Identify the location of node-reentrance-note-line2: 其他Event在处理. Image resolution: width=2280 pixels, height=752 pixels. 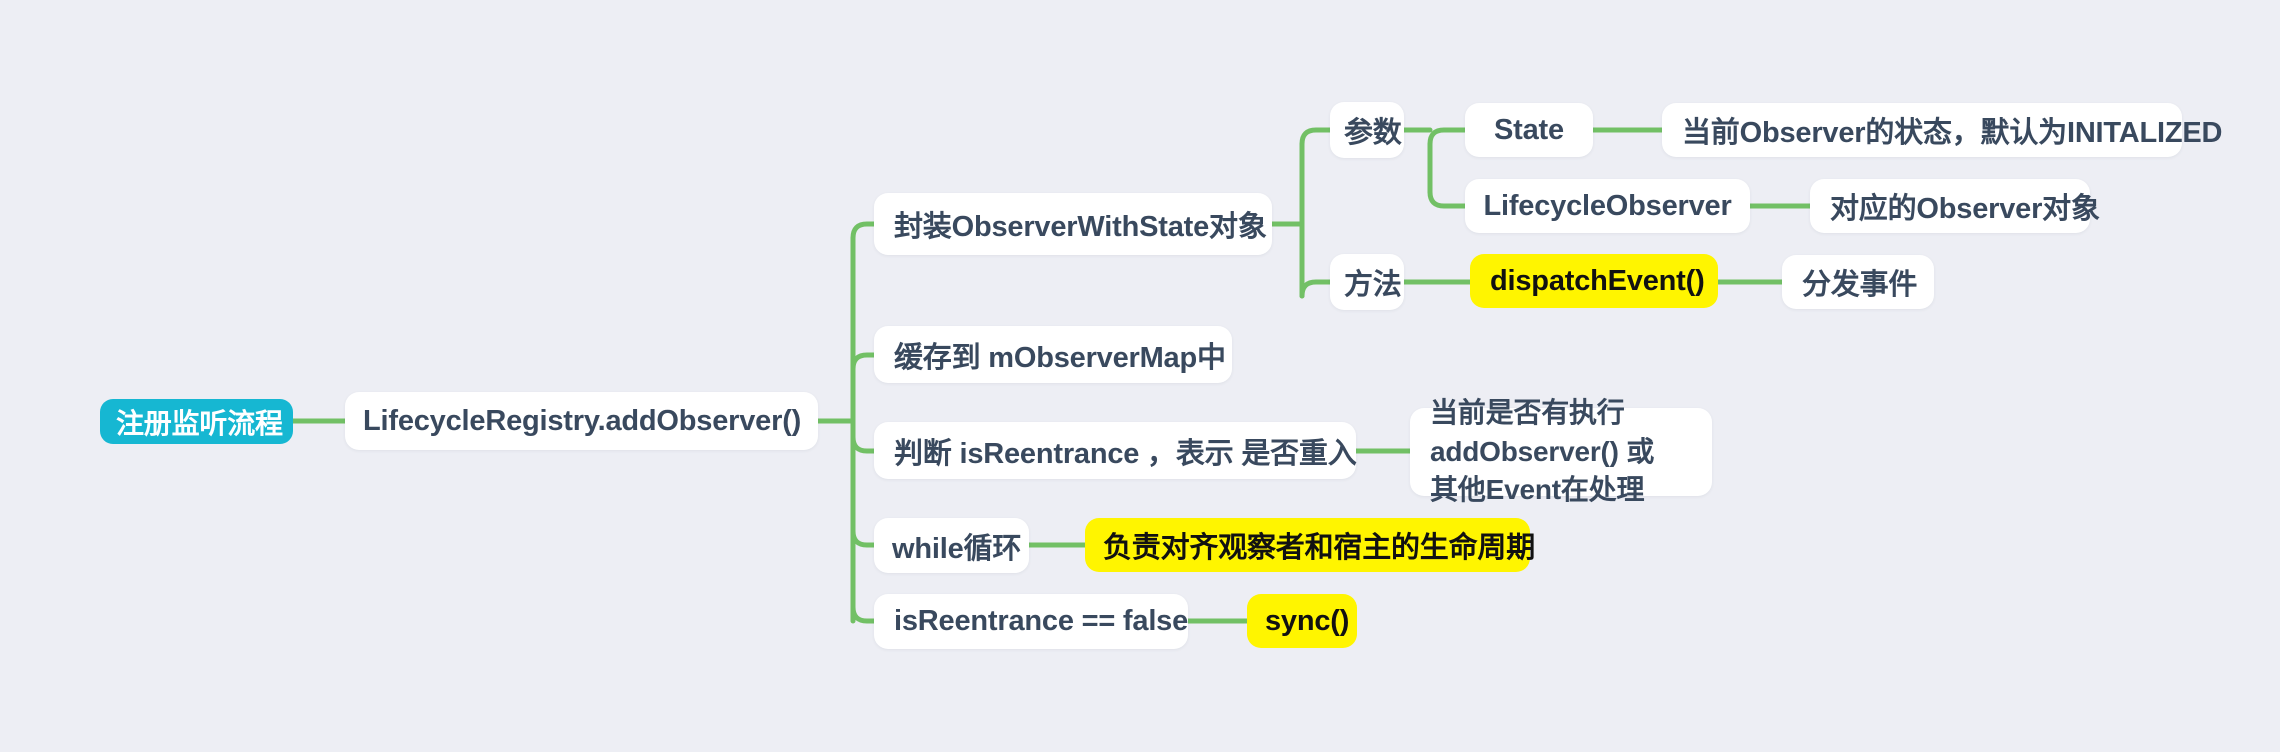
(1537, 490).